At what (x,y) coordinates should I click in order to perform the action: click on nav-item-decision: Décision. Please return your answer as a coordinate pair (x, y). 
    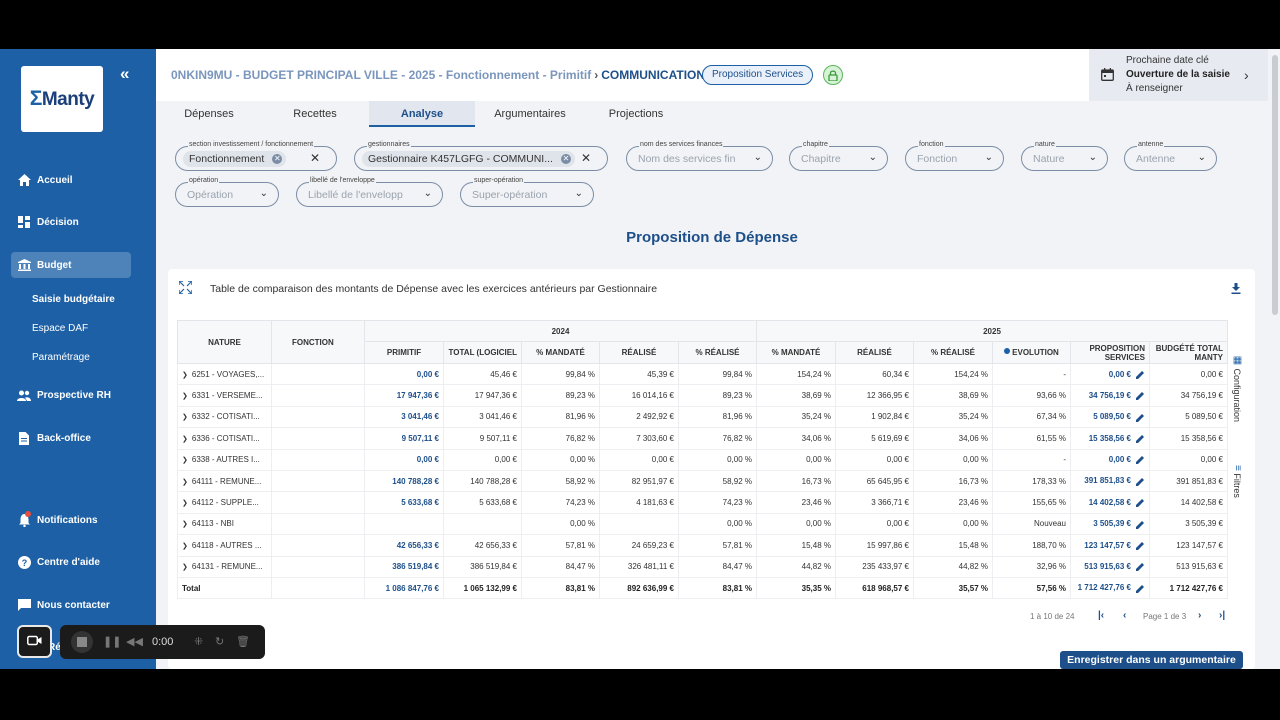
    Looking at the image, I should click on (71, 222).